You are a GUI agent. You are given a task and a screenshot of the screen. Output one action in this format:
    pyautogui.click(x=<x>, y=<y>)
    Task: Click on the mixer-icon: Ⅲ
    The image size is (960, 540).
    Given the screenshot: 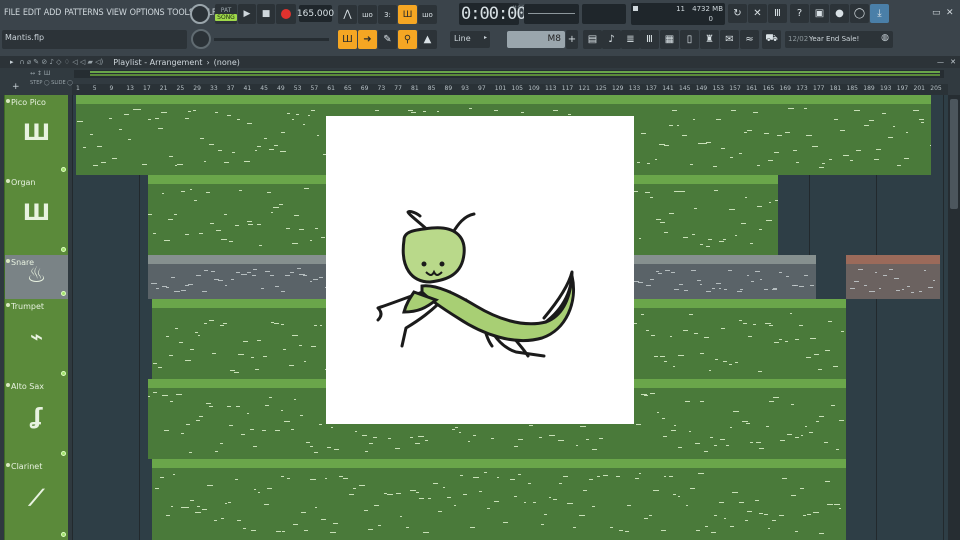 What is the action you would take?
    pyautogui.click(x=777, y=13)
    